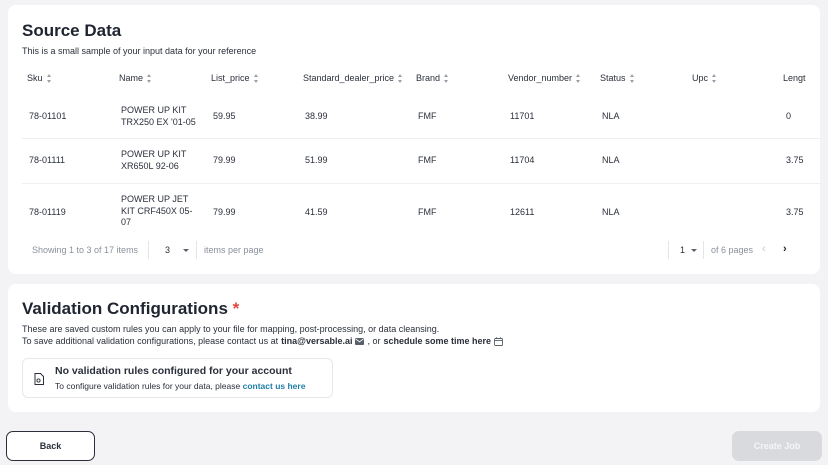 This screenshot has height=465, width=828. I want to click on column-header-brand: Brand, so click(432, 78).